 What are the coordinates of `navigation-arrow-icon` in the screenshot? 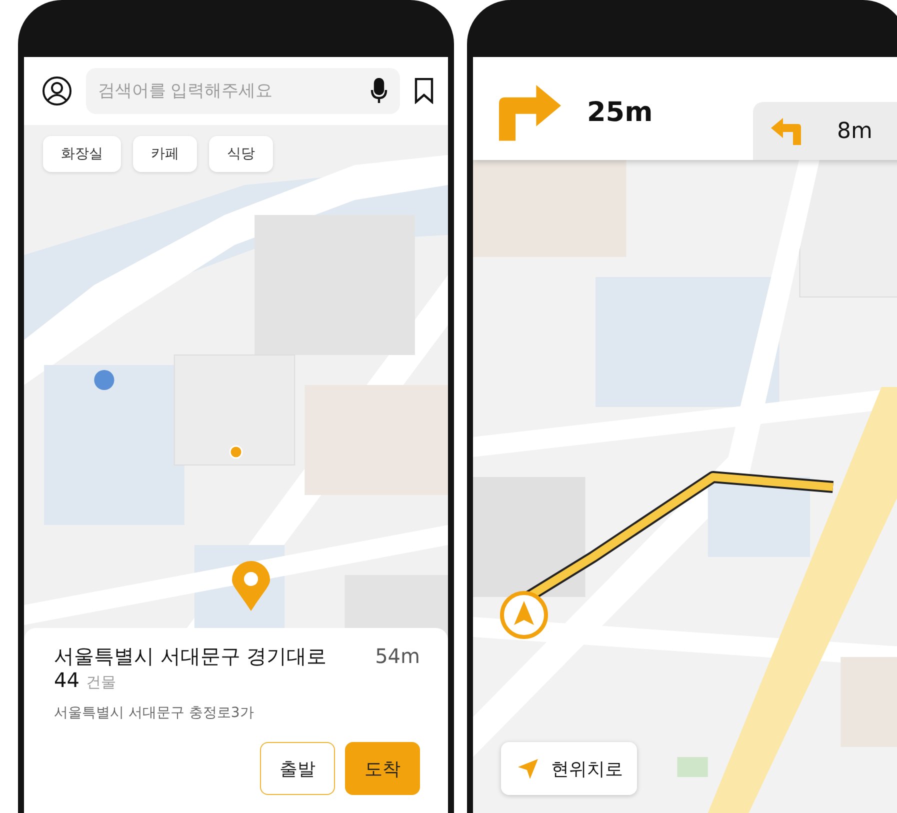 It's located at (528, 769).